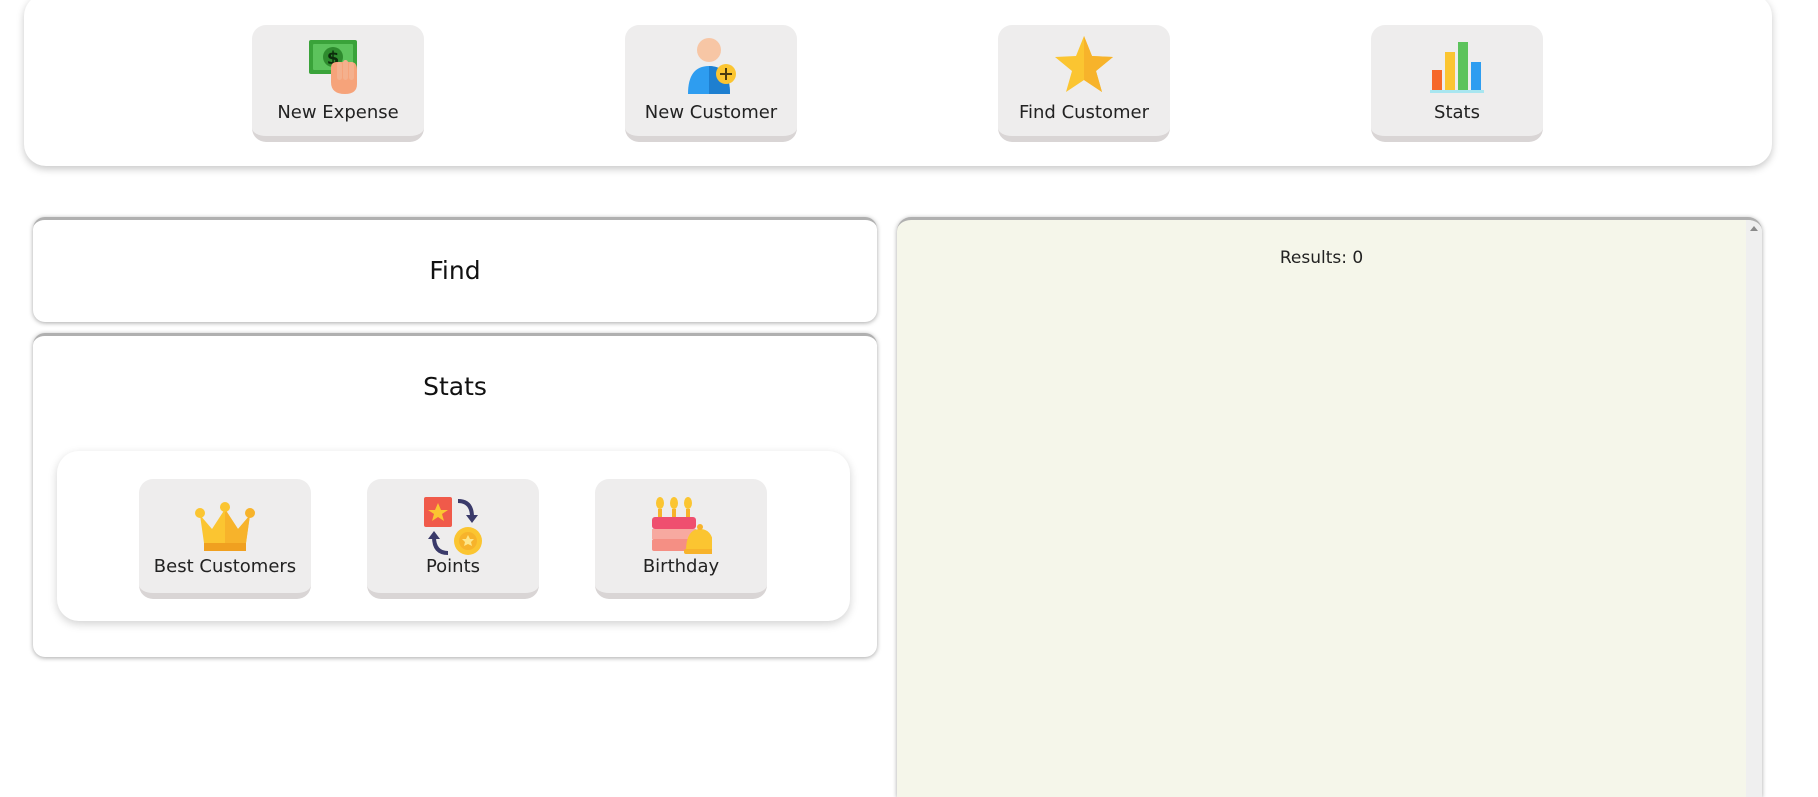 The width and height of the screenshot is (1818, 797). I want to click on new-expense-button: $ New Expense, so click(338, 83).